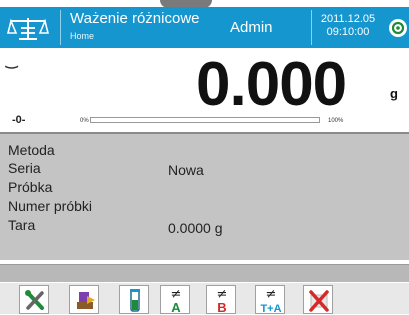 The image size is (409, 315). I want to click on weigh-a-icon: ≠ A, so click(176, 301).